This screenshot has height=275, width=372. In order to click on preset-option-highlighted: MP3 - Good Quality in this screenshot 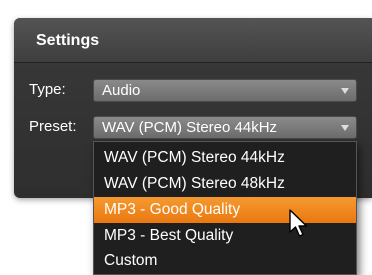, I will do `click(225, 210)`.